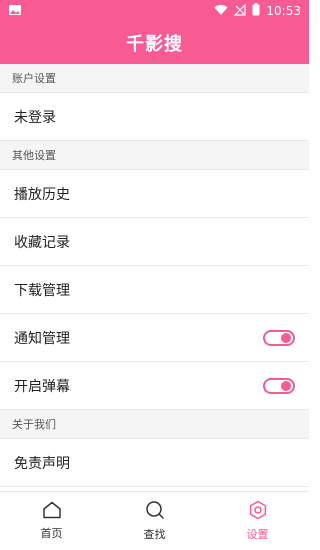  Describe the element at coordinates (15, 11) in the screenshot. I see `image-icon` at that location.